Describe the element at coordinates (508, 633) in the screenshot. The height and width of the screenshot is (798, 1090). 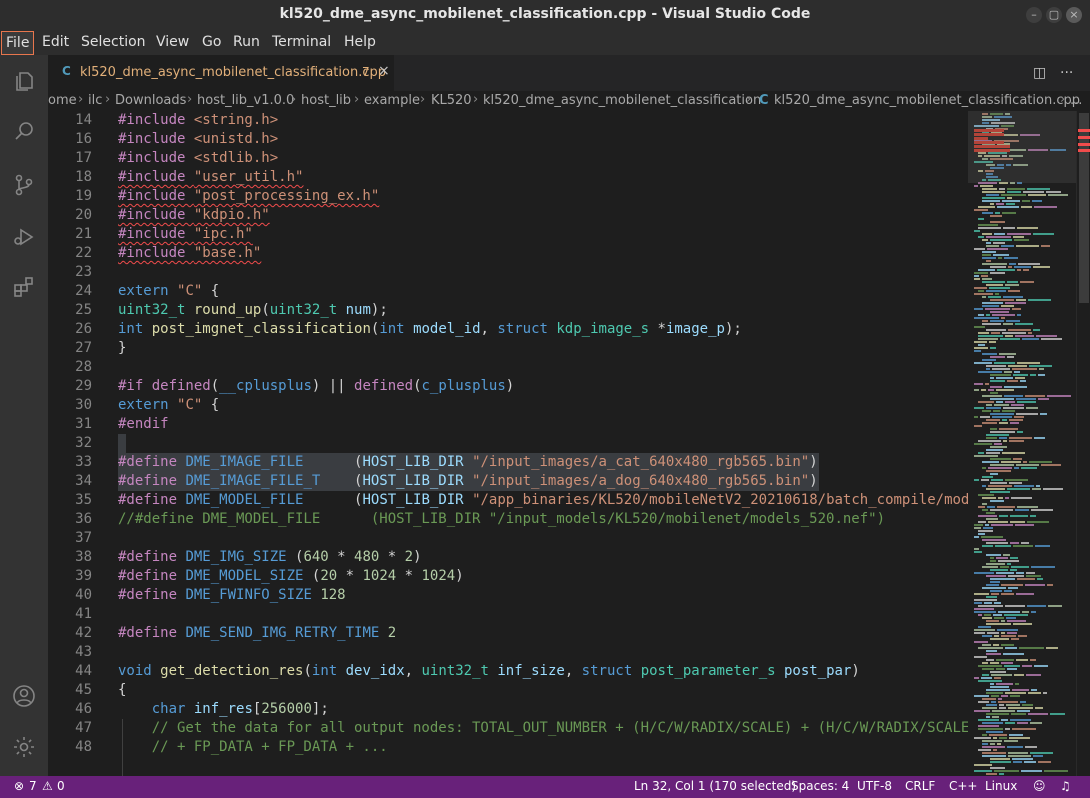
I see `code-line: 42 #define DME_SEND_IMG_RETRY_TIME 2` at that location.